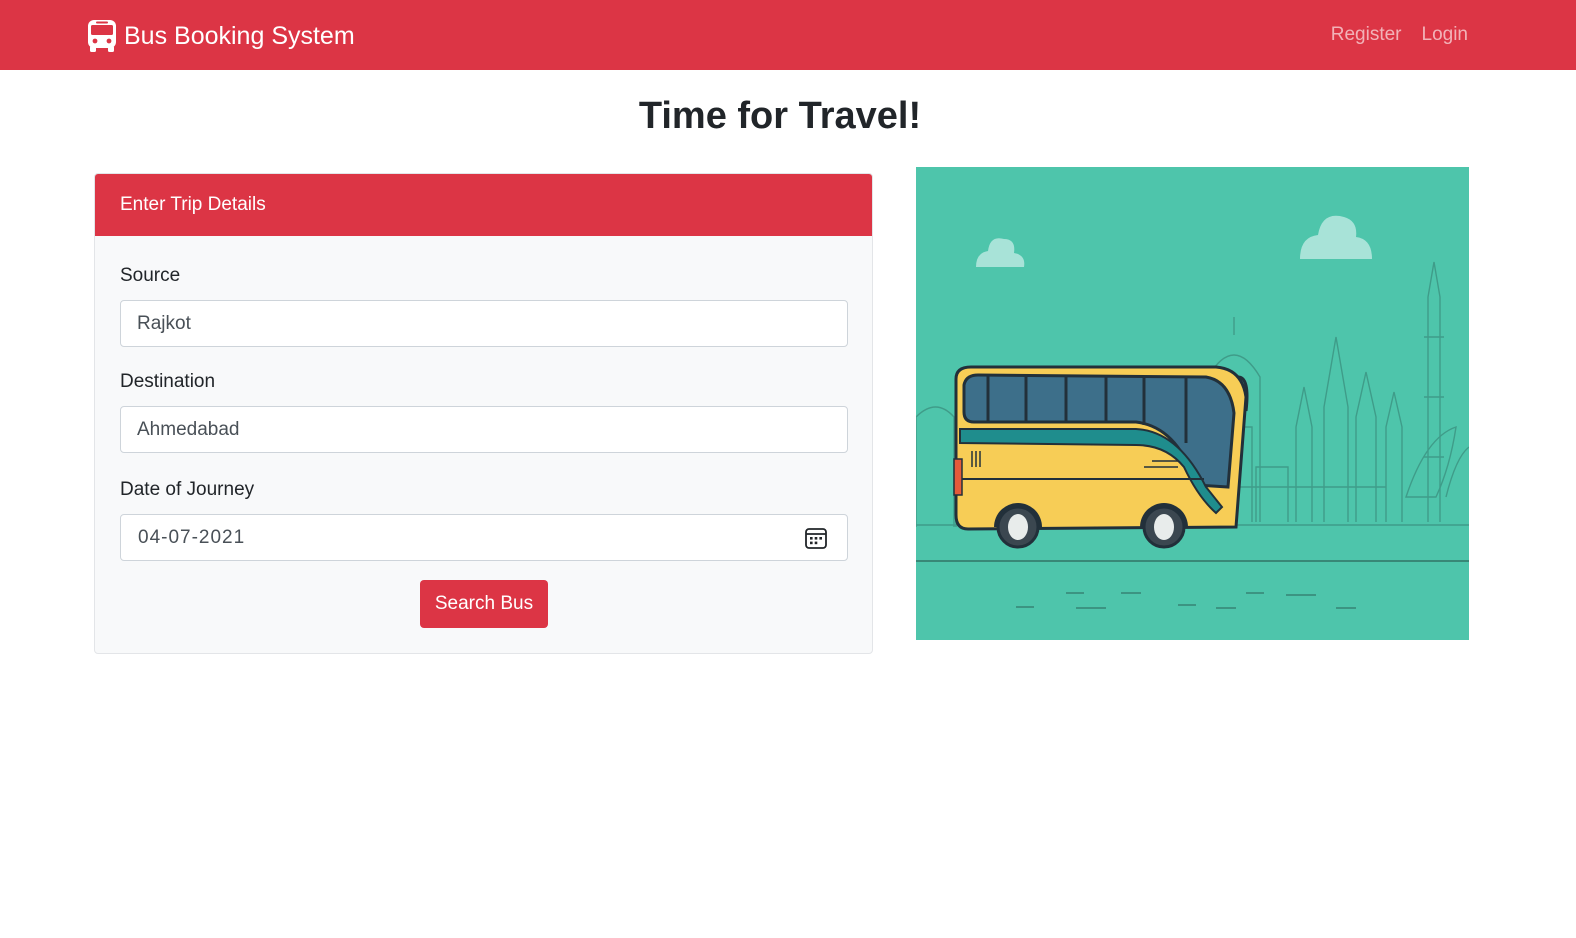  I want to click on bus-drawing, so click(1101, 457).